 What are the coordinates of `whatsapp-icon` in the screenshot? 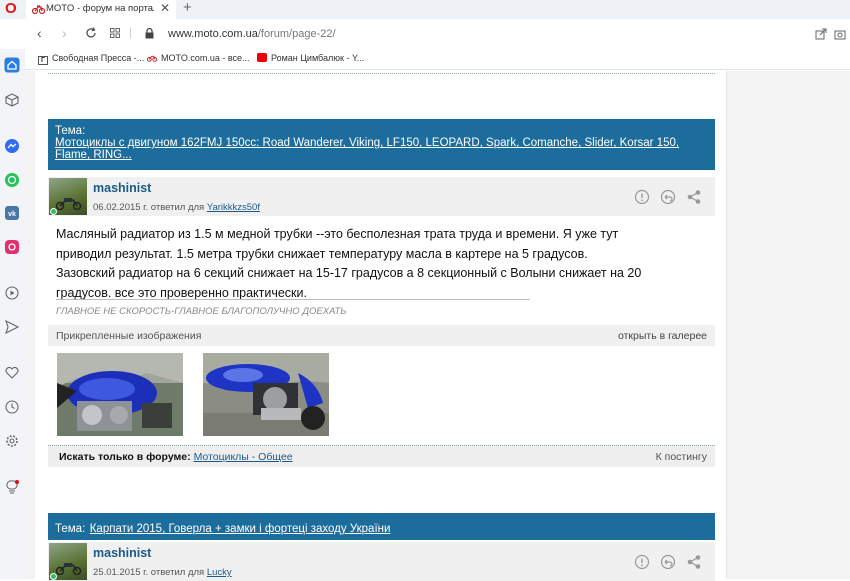 It's located at (12, 180).